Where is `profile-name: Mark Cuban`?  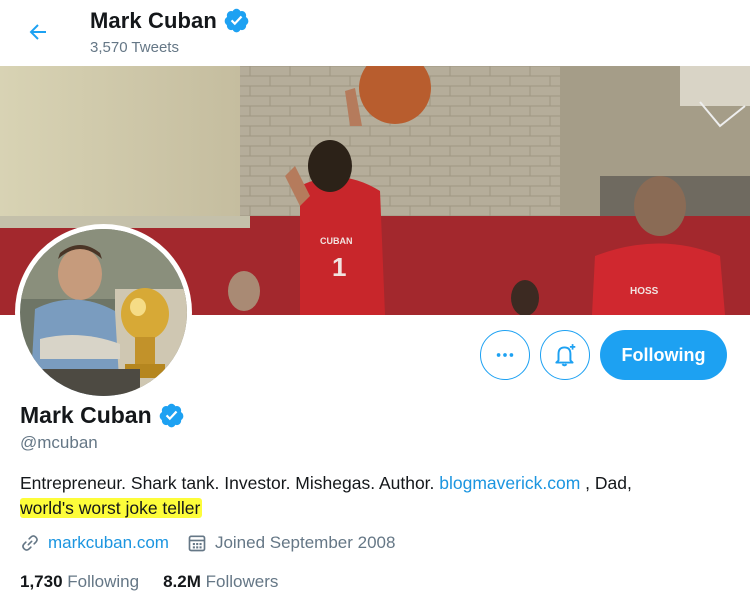 profile-name: Mark Cuban is located at coordinates (86, 415).